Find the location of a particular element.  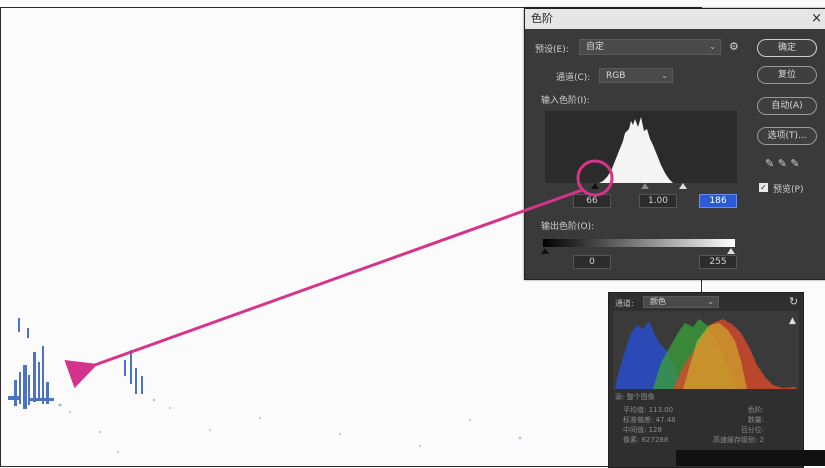

output-black-field: 0 is located at coordinates (592, 262).